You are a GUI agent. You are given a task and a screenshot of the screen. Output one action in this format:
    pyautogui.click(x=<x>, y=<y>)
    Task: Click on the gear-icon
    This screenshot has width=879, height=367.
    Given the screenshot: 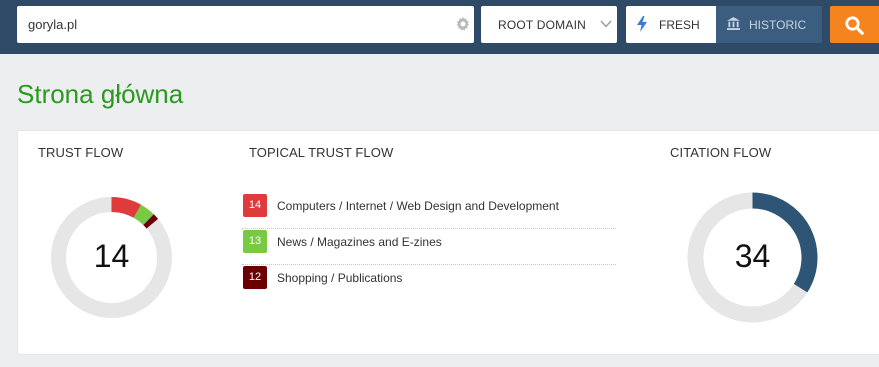 What is the action you would take?
    pyautogui.click(x=463, y=24)
    